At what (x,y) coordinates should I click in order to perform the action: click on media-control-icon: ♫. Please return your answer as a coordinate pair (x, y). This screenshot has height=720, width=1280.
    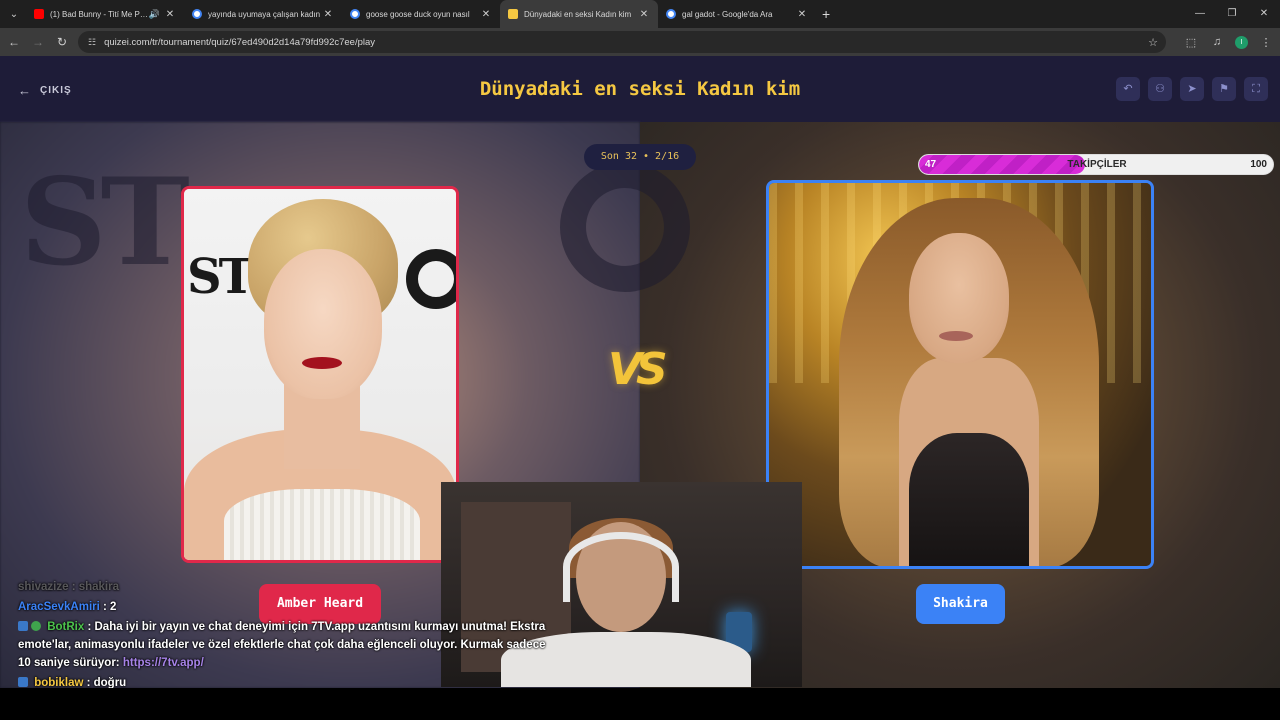
    Looking at the image, I should click on (1217, 42).